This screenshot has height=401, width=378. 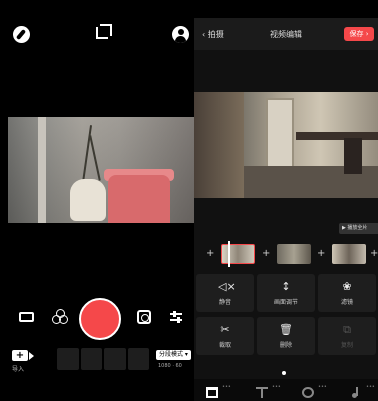 What do you see at coordinates (286, 286) in the screenshot?
I see `adjust-icon: ↕` at bounding box center [286, 286].